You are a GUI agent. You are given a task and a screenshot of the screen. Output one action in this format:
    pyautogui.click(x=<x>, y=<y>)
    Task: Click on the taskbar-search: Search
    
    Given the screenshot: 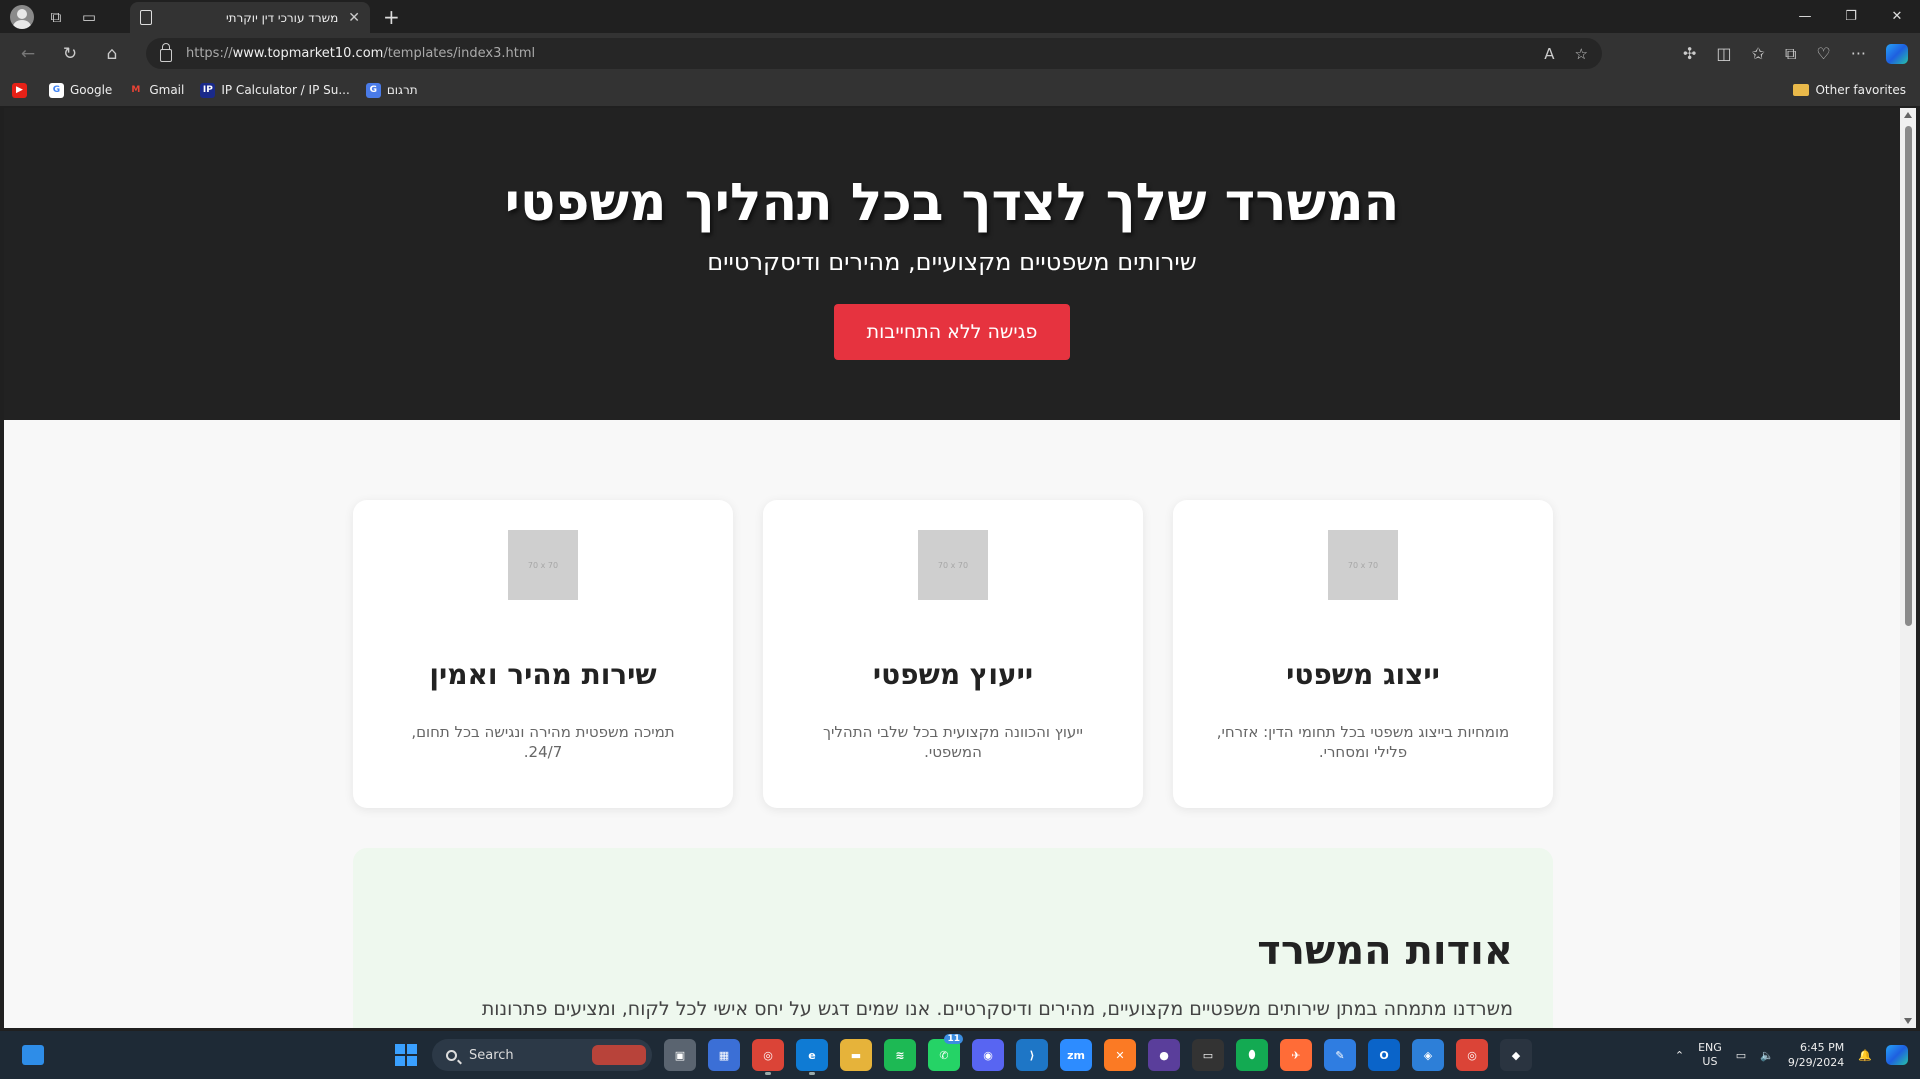 What is the action you would take?
    pyautogui.click(x=542, y=1055)
    